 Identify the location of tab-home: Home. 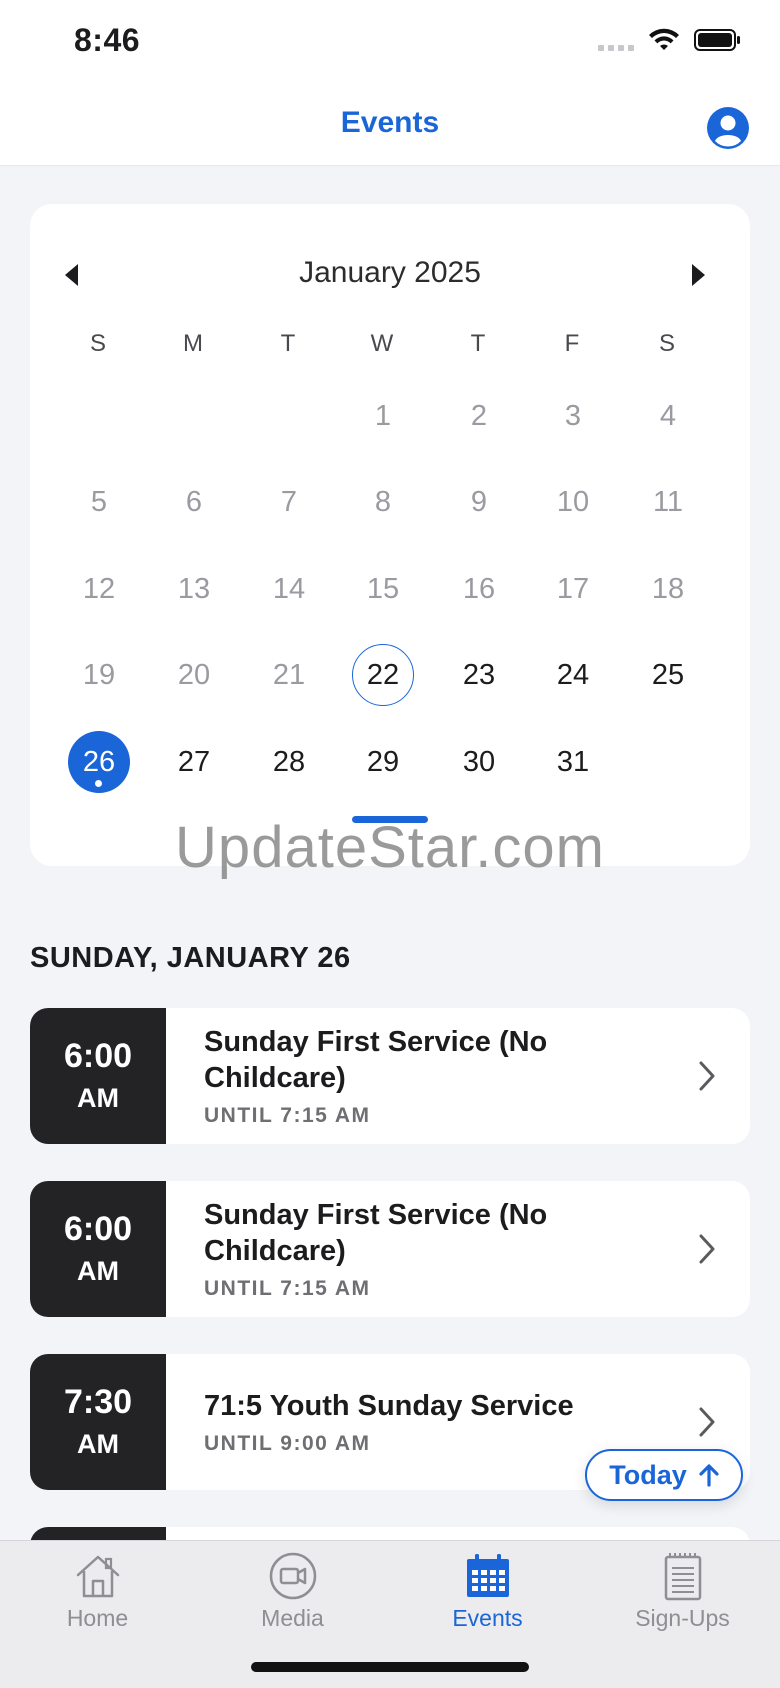
(97, 1600).